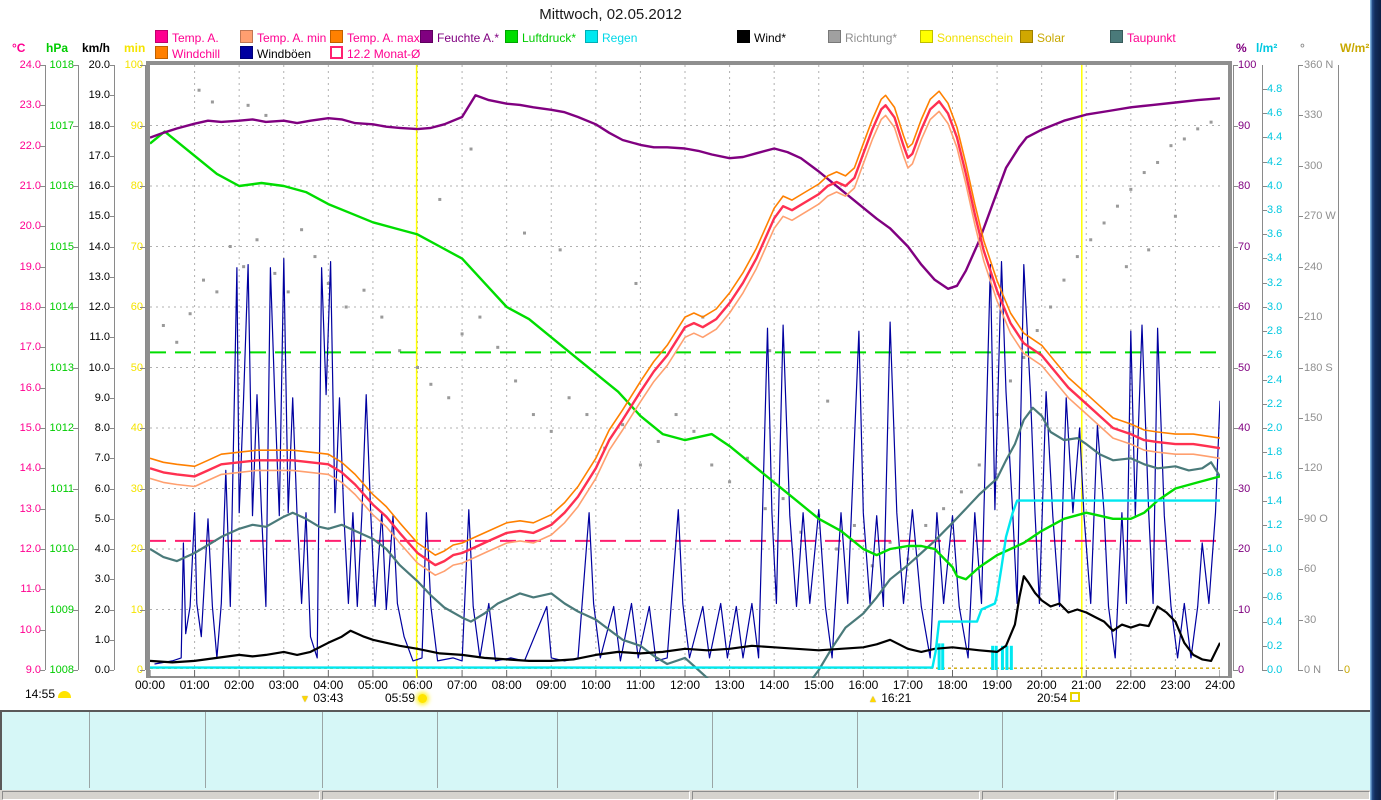  I want to click on legend-item-feuchte-a-: Feuchte A.*, so click(459, 37).